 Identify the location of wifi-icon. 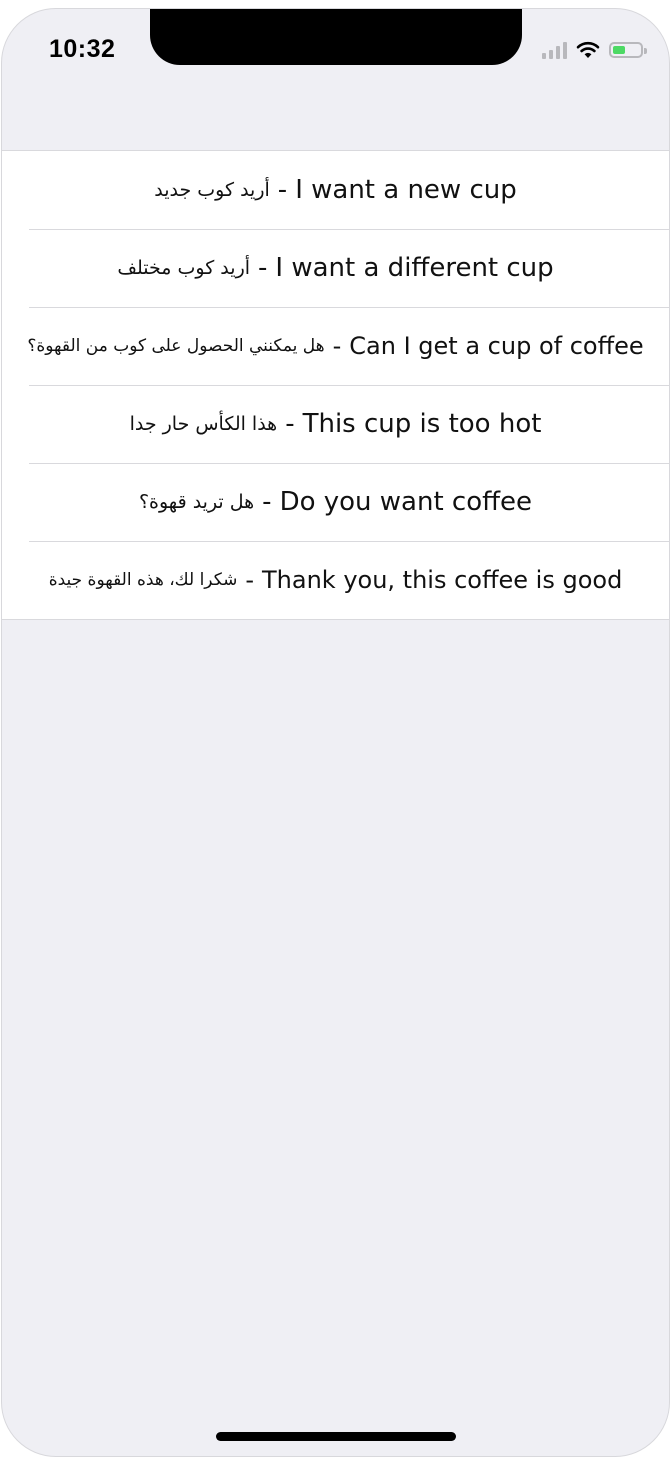
(588, 50).